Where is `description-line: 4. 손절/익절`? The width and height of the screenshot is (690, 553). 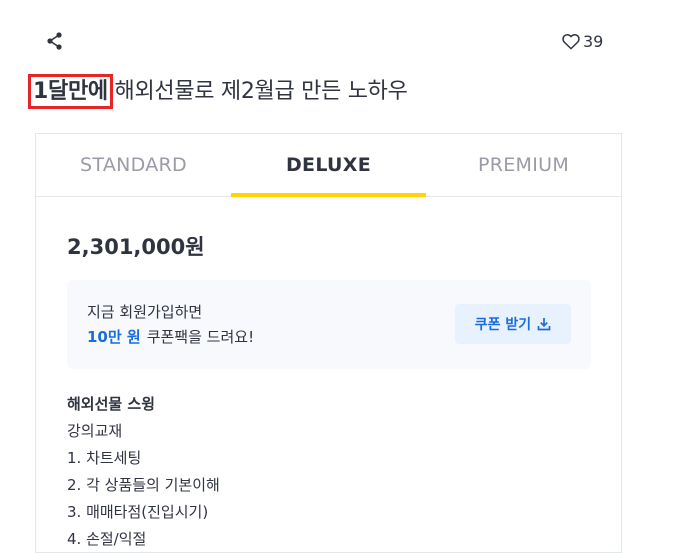 description-line: 4. 손절/익절 is located at coordinates (107, 539).